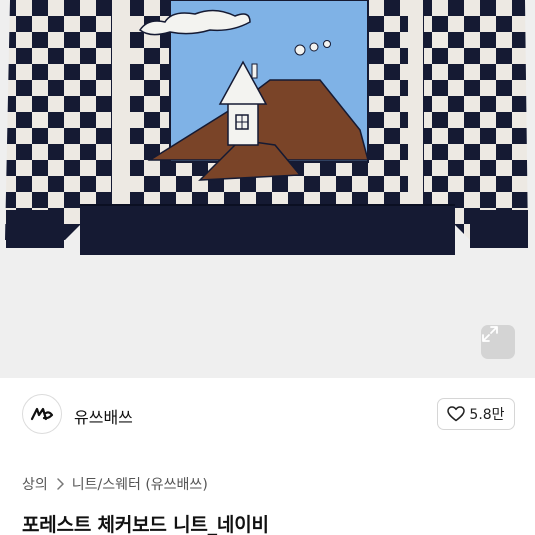 This screenshot has height=535, width=535. What do you see at coordinates (490, 334) in the screenshot?
I see `expand-icon` at bounding box center [490, 334].